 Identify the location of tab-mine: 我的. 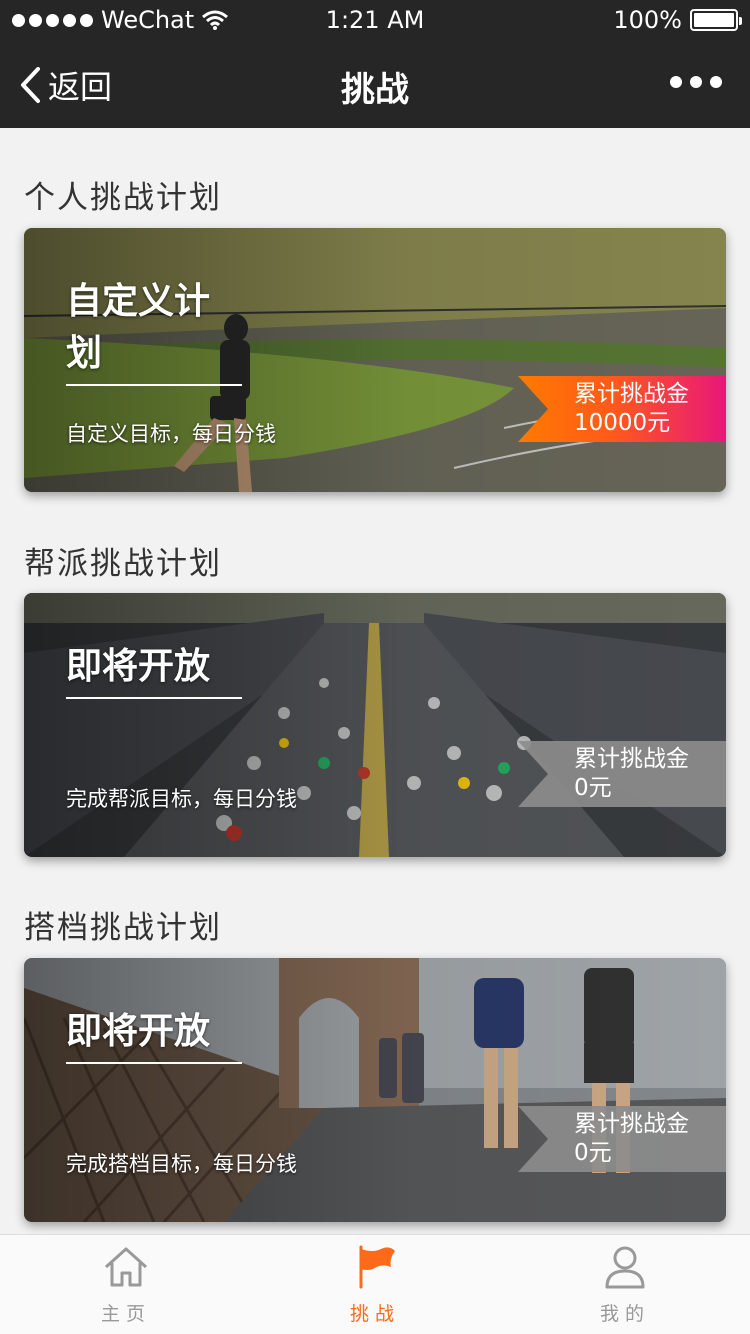
(625, 1284).